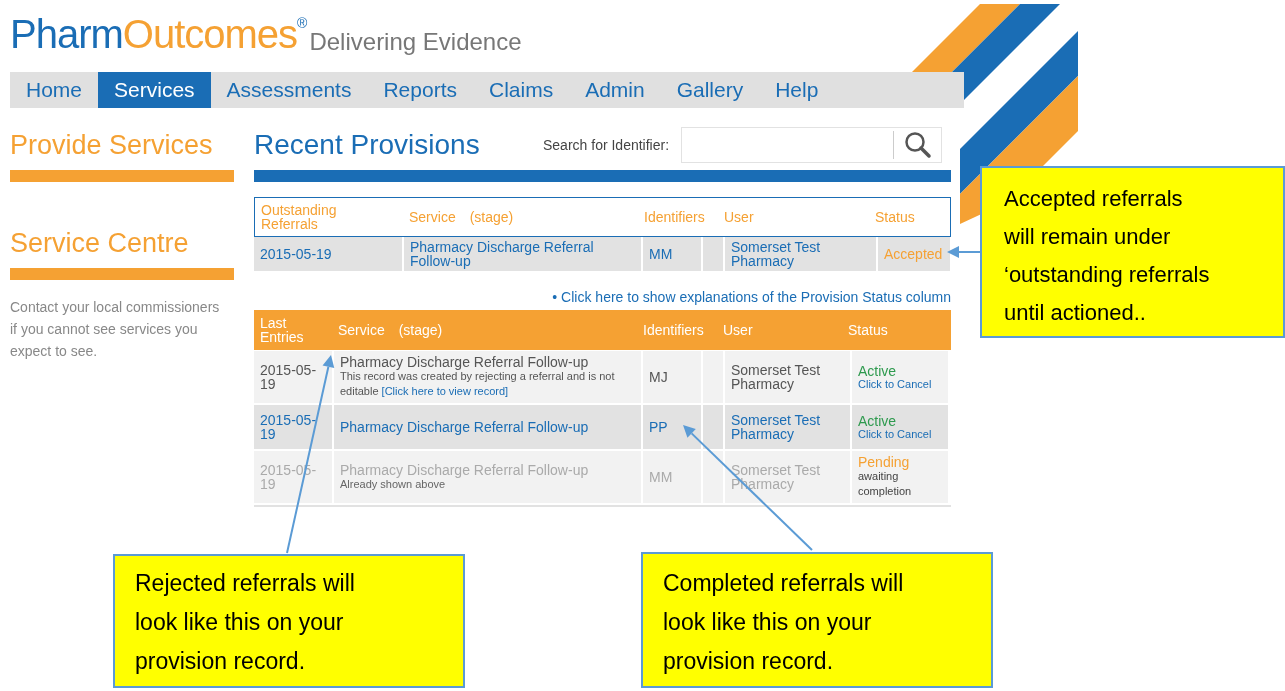  I want to click on logo-text: Outcomes, so click(210, 34).